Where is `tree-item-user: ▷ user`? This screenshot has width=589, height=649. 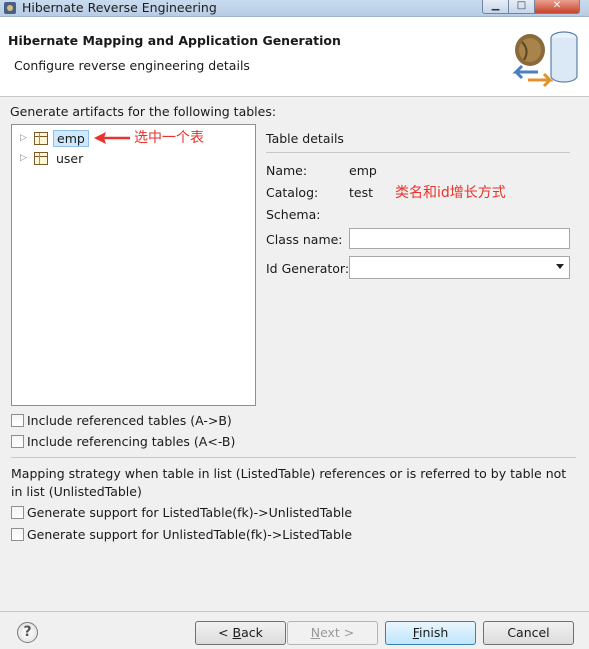 tree-item-user: ▷ user is located at coordinates (53, 158).